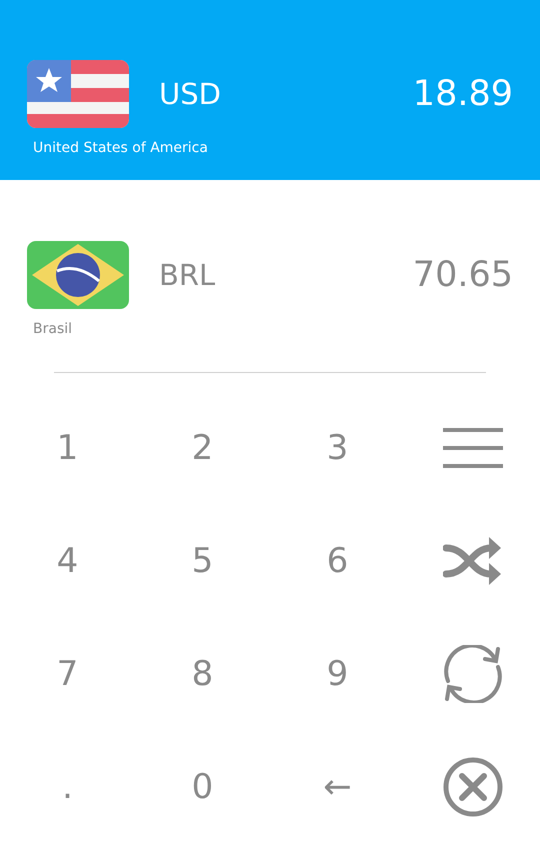 The width and height of the screenshot is (540, 866). Describe the element at coordinates (202, 673) in the screenshot. I see `keypad-key: 8` at that location.